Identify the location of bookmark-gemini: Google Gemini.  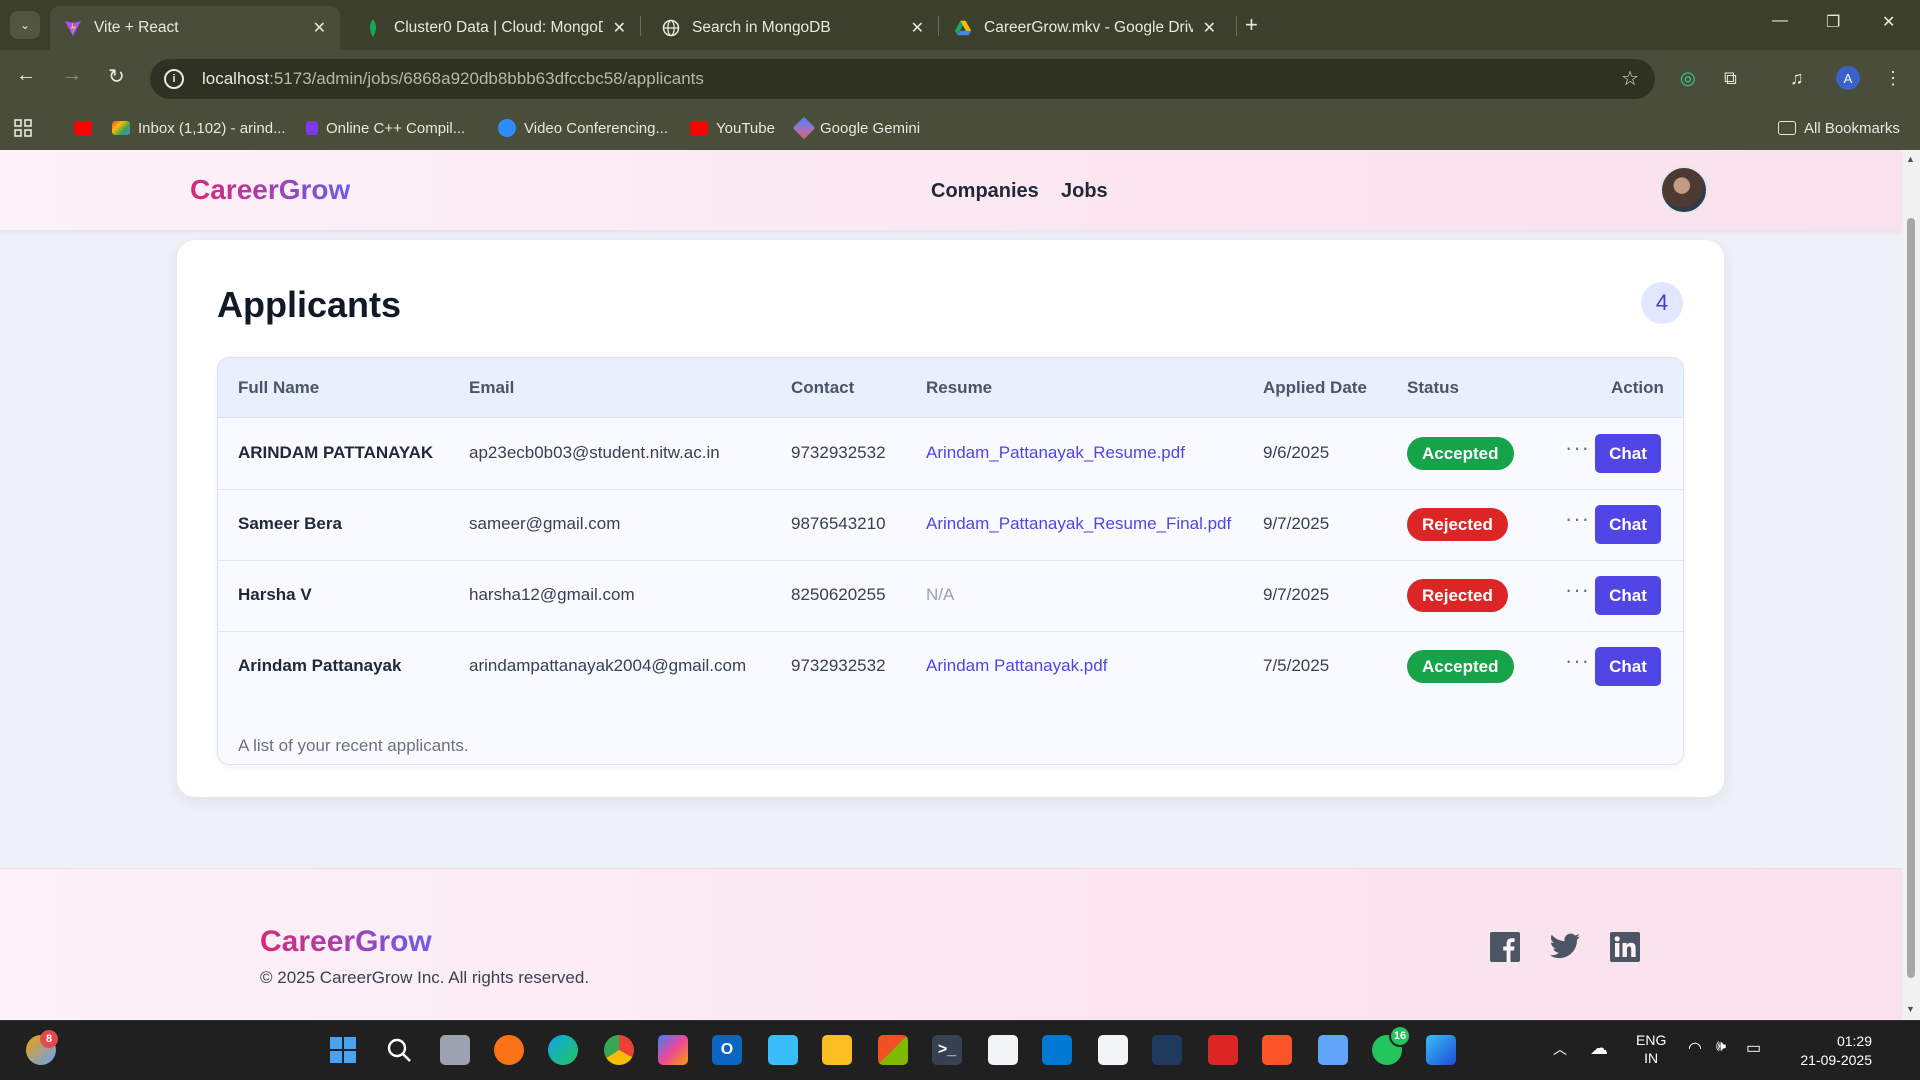
(856, 128).